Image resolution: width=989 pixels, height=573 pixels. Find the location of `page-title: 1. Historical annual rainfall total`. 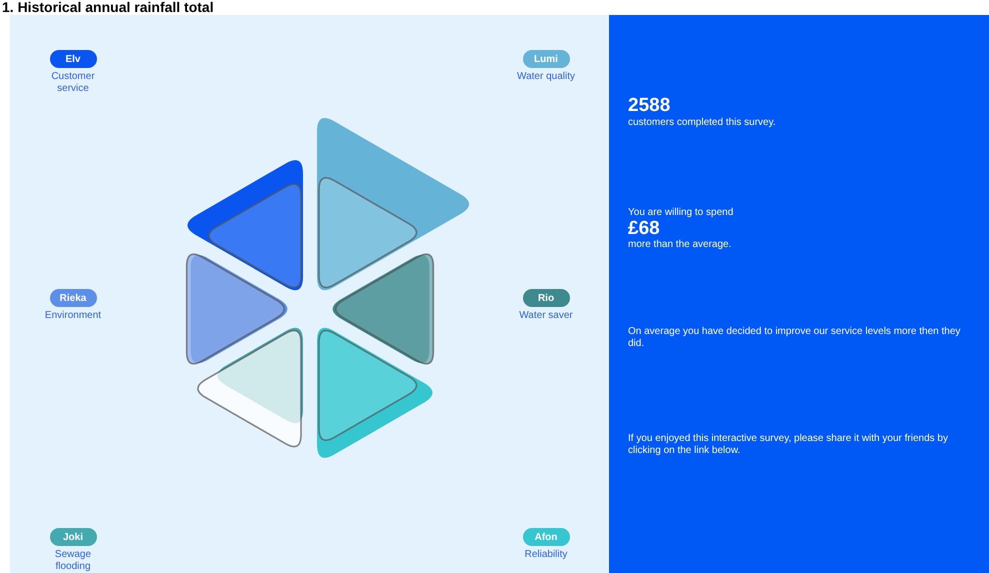

page-title: 1. Historical annual rainfall total is located at coordinates (108, 7).